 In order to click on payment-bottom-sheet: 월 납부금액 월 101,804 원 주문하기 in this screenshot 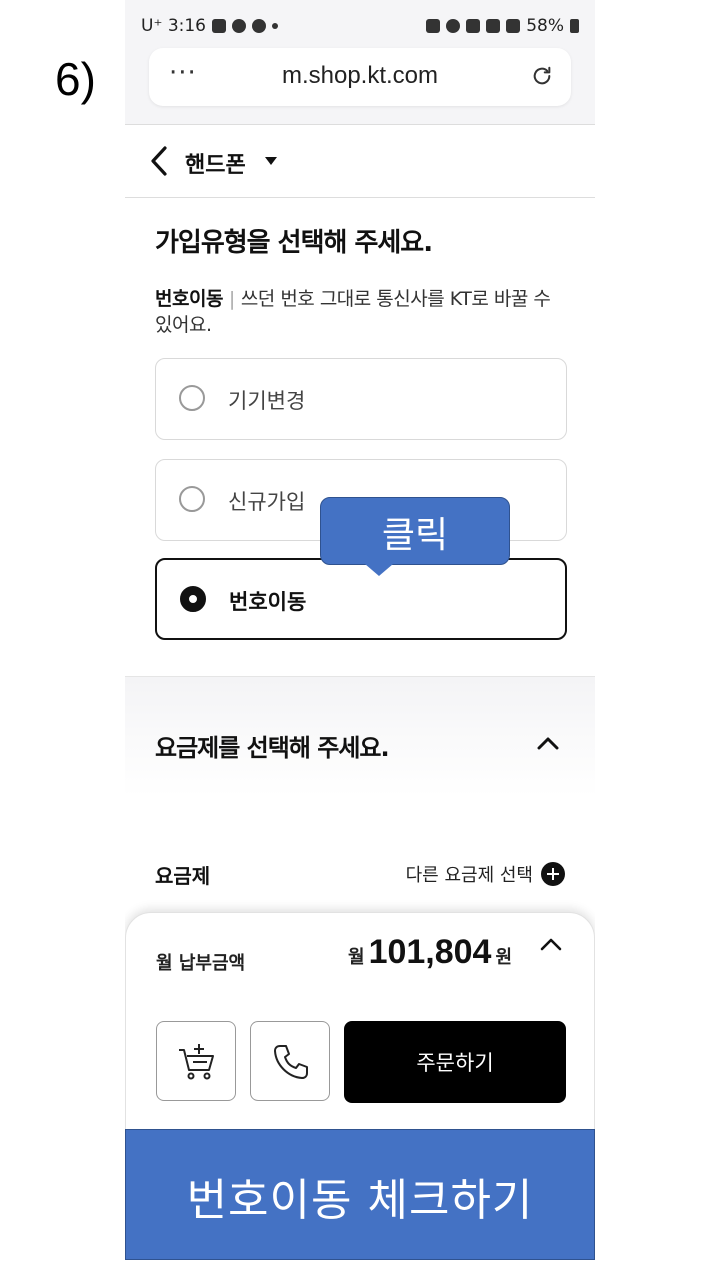, I will do `click(360, 1027)`.